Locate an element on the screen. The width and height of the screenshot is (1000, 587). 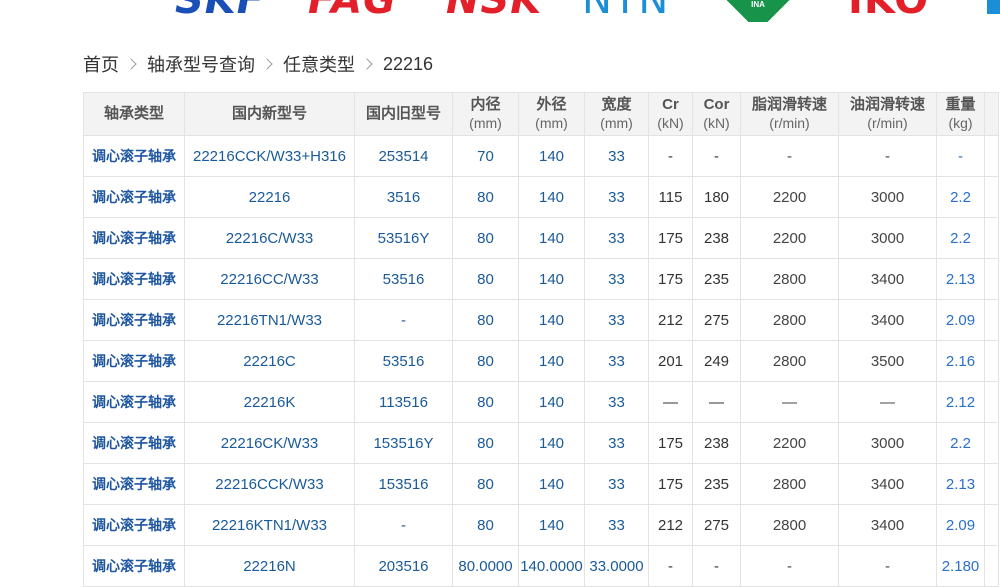
cell-cor: — is located at coordinates (716, 402).